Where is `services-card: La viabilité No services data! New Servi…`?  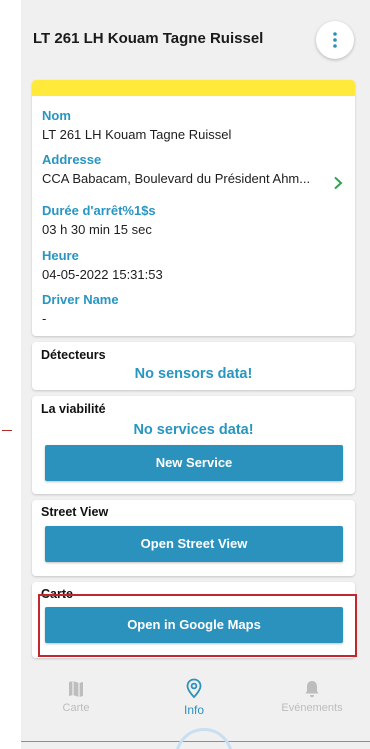 services-card: La viabilité No services data! New Servi… is located at coordinates (193, 445).